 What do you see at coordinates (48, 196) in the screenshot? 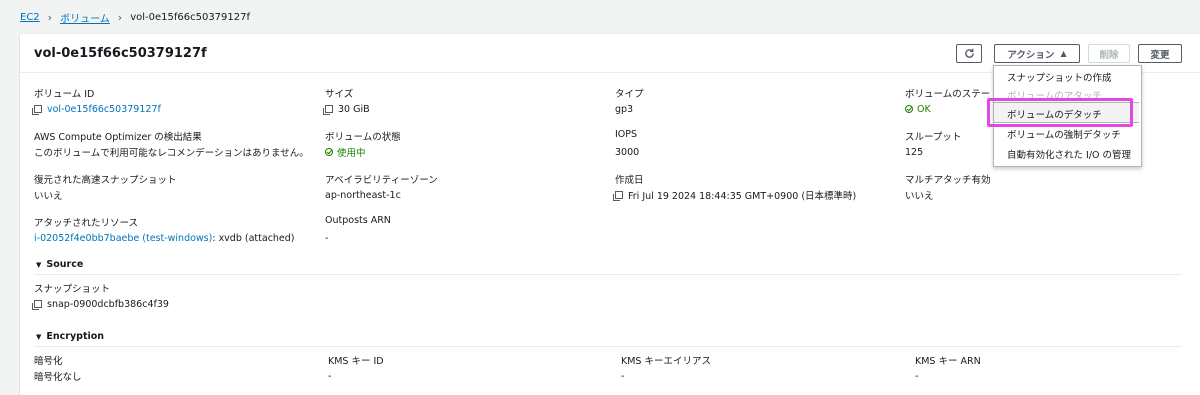
I see `fast-snapshot-value: いいえ` at bounding box center [48, 196].